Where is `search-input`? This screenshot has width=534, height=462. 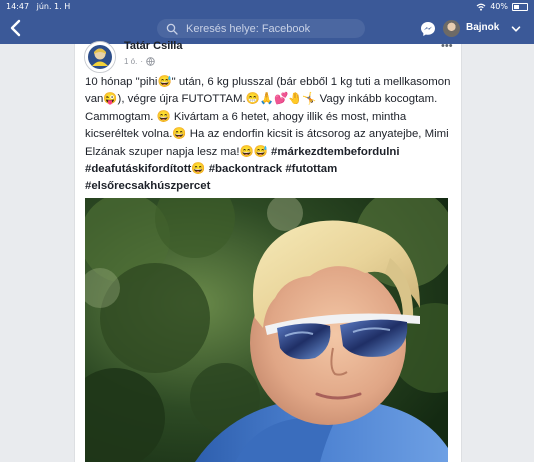
search-input is located at coordinates (271, 28).